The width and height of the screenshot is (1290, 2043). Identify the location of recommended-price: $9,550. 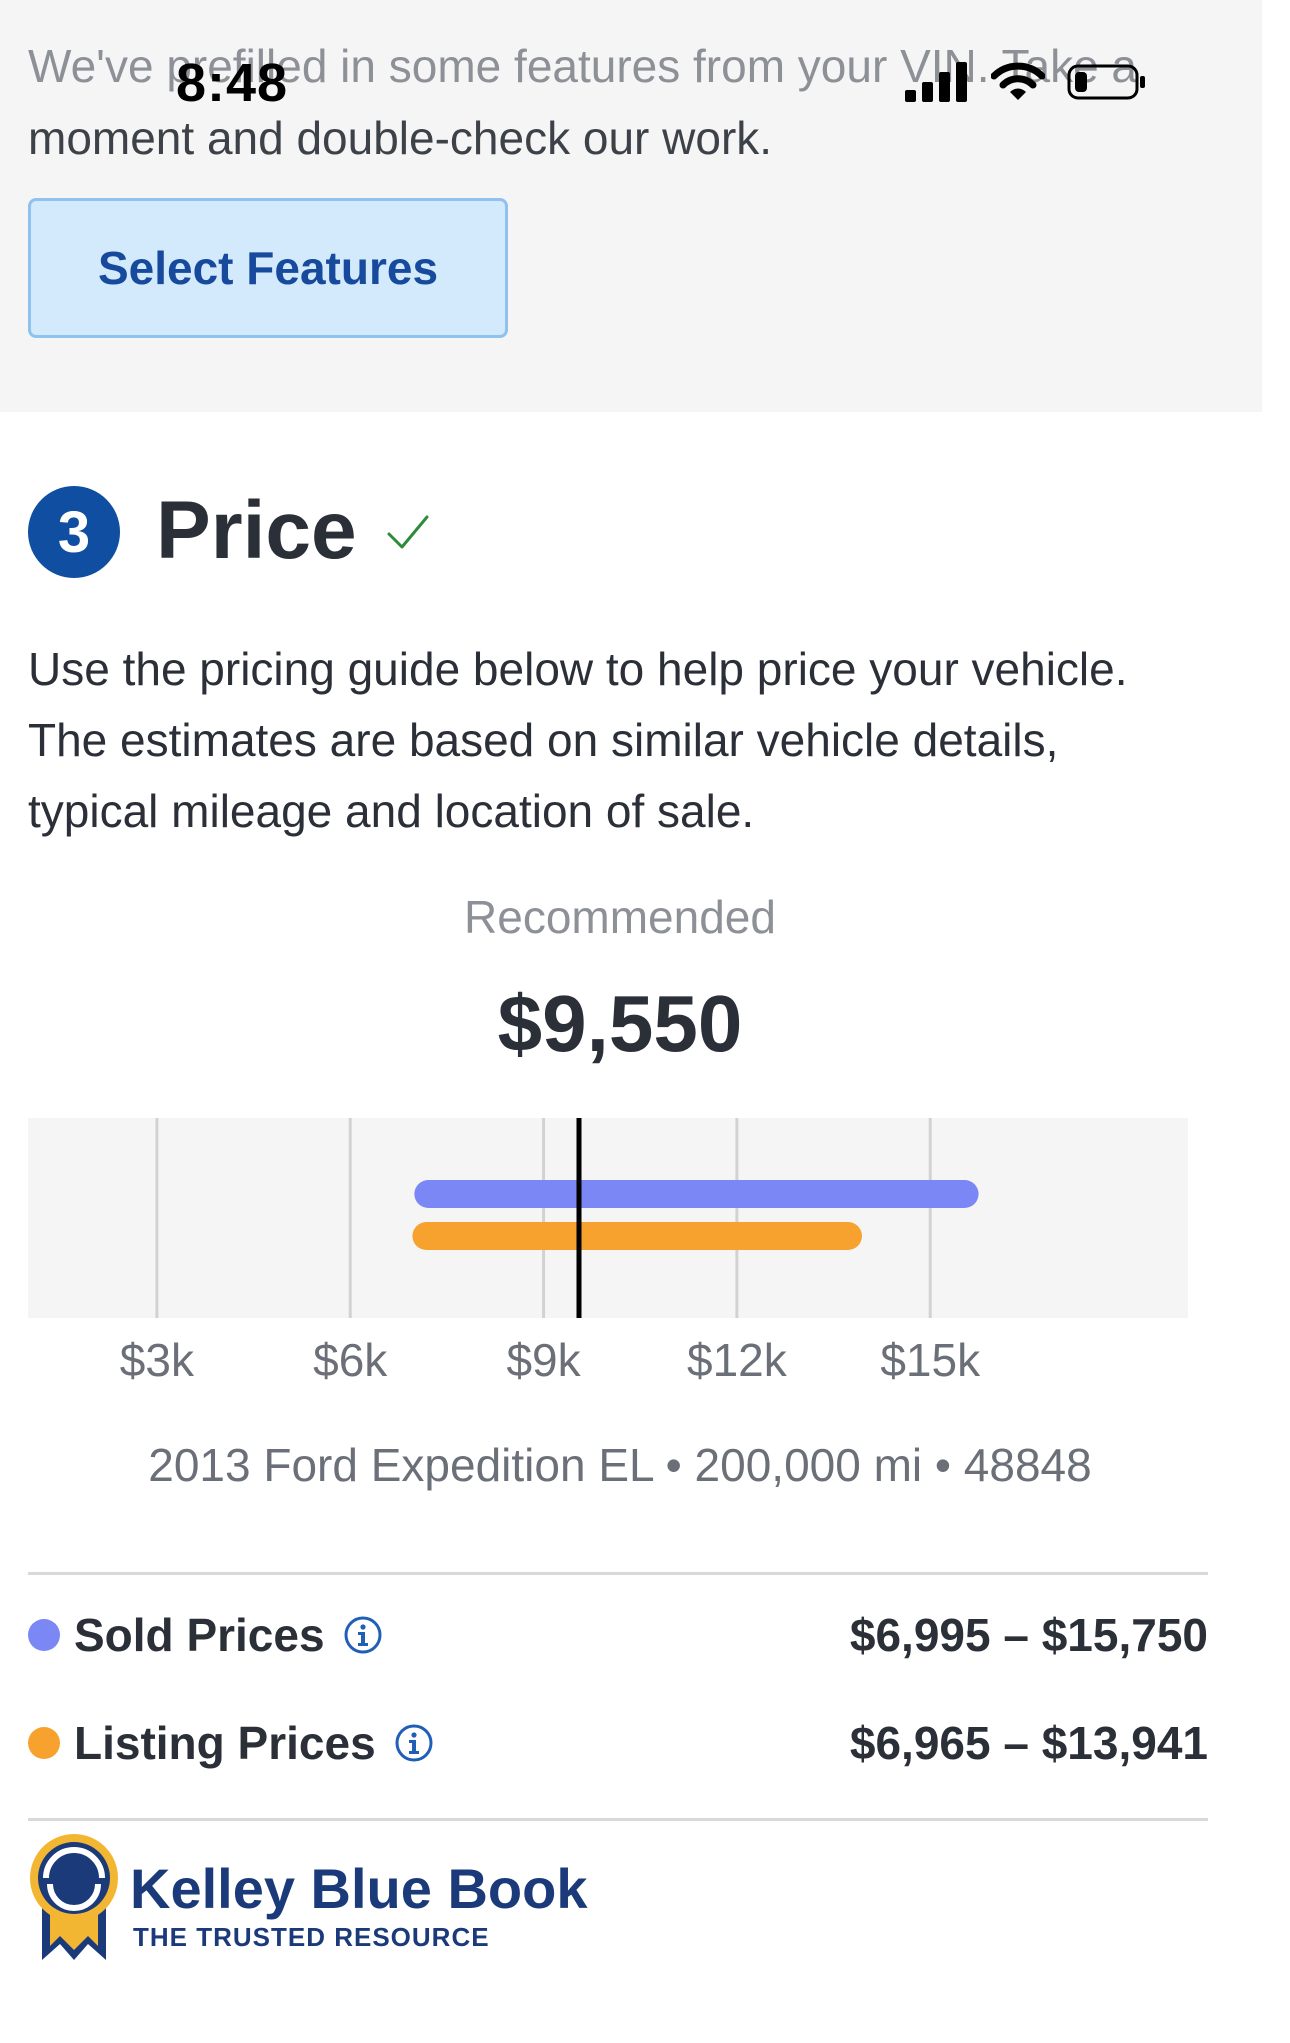
(620, 1023).